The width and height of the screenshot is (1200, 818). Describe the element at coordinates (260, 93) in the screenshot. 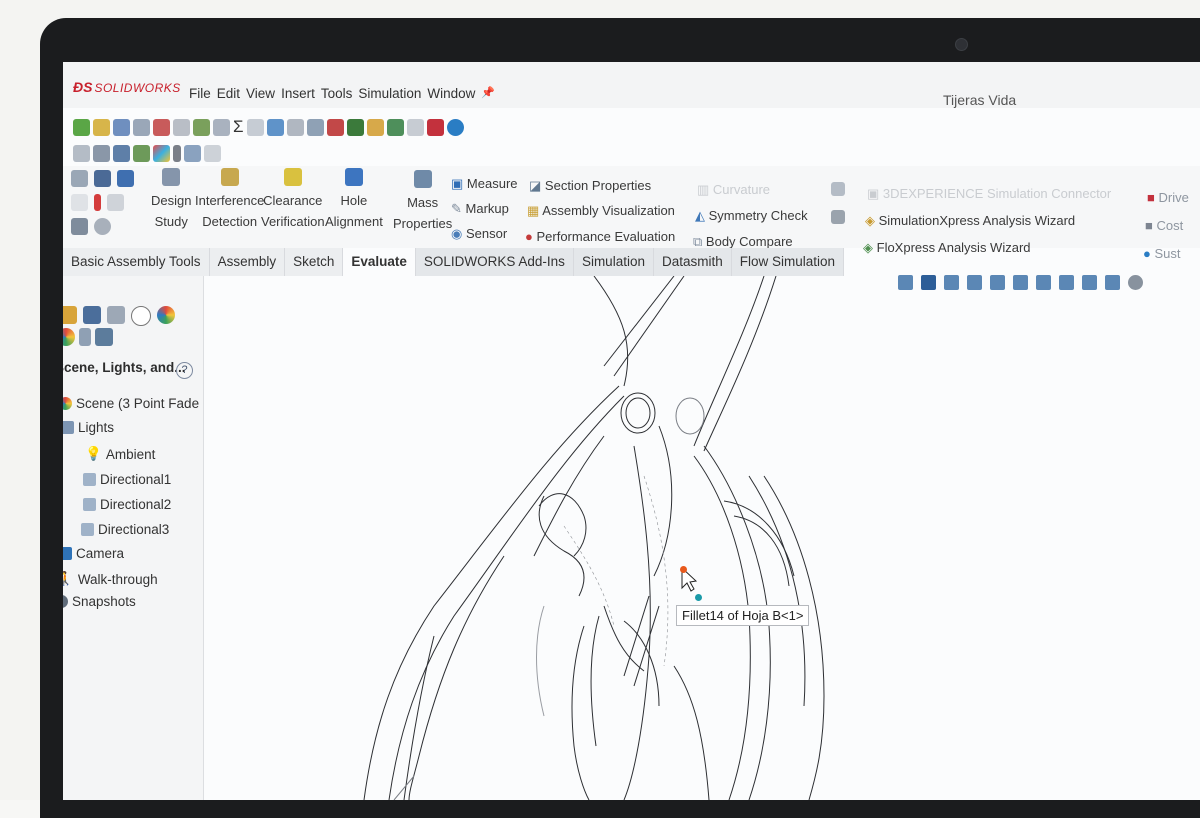

I see `menu-view: View` at that location.